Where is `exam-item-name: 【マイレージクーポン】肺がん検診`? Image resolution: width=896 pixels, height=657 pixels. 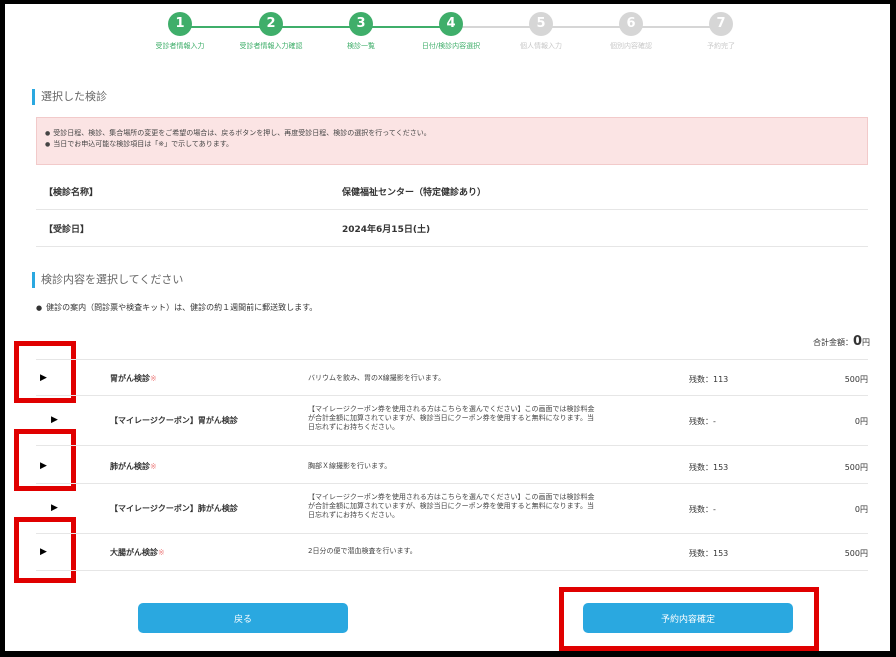
exam-item-name: 【マイレージクーポン】肺がん検診 is located at coordinates (174, 508).